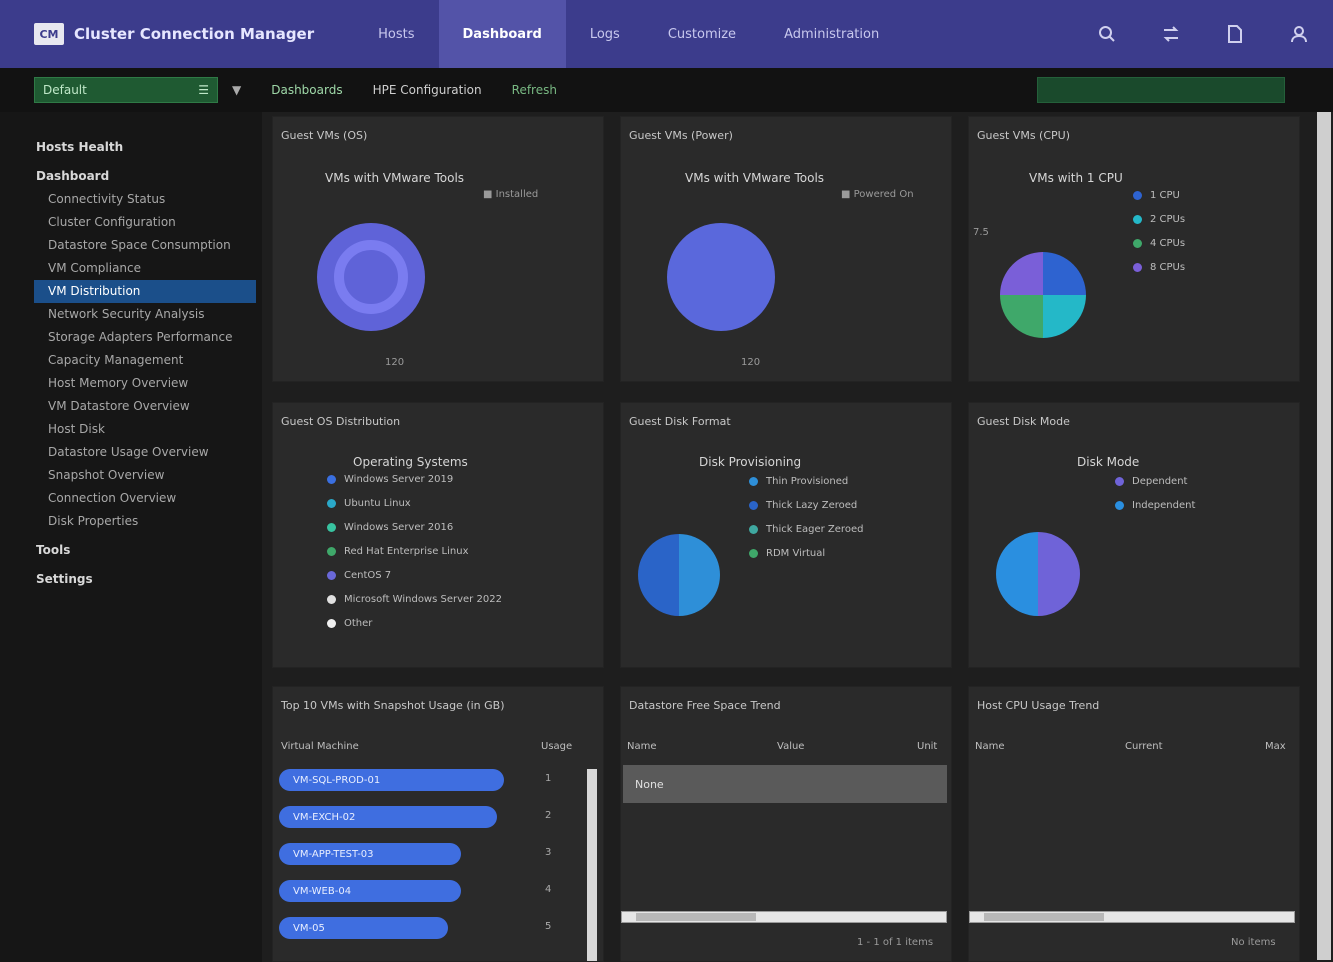  What do you see at coordinates (1235, 34) in the screenshot?
I see `document-icon` at bounding box center [1235, 34].